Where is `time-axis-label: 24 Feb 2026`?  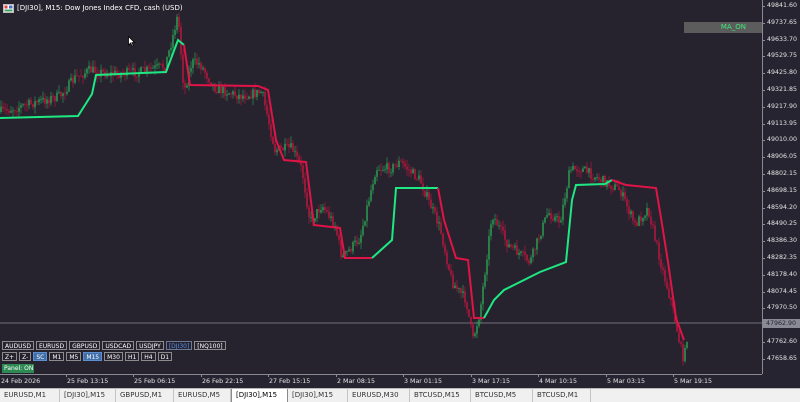
time-axis-label: 24 Feb 2026 is located at coordinates (21, 381).